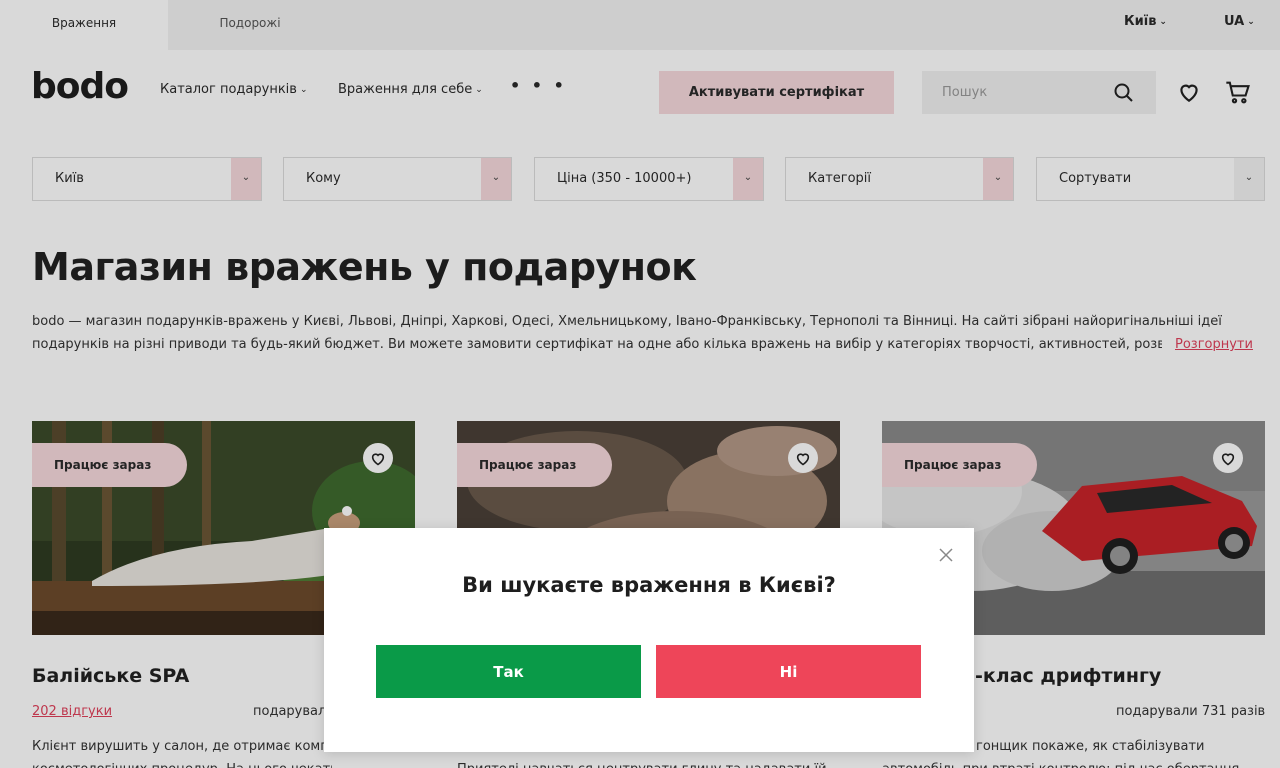 The height and width of the screenshot is (768, 1280). What do you see at coordinates (649, 640) in the screenshot?
I see `city-confirm-modal: Ви шукаєте враження в Києві? Так Ні` at bounding box center [649, 640].